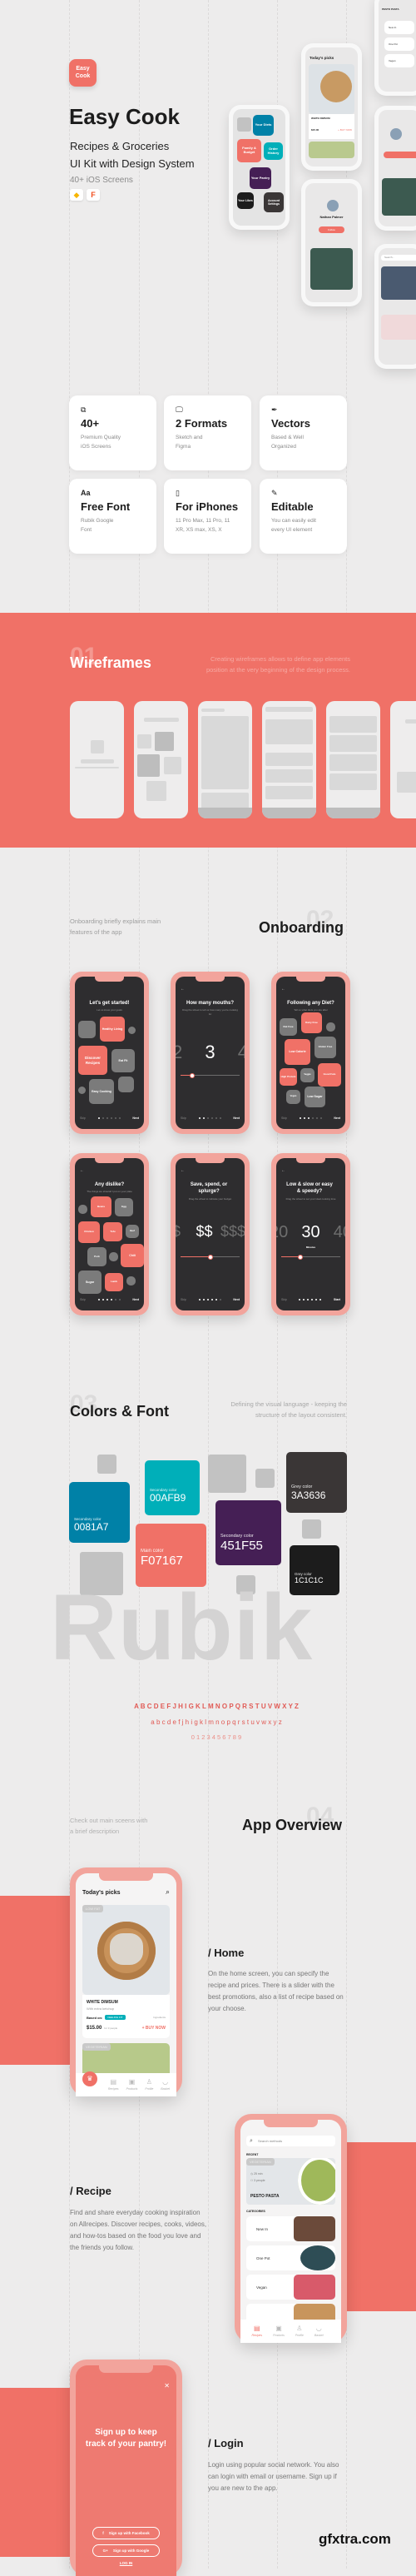 Image resolution: width=416 pixels, height=2576 pixels. What do you see at coordinates (331, 229) in the screenshot?
I see `follow-button: Follow` at bounding box center [331, 229].